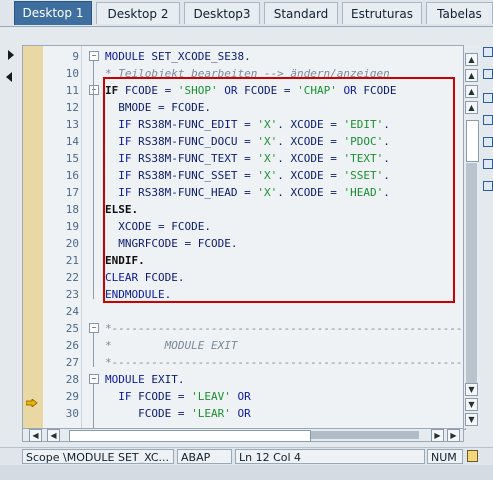  What do you see at coordinates (72, 294) in the screenshot?
I see `line-number: 23` at bounding box center [72, 294].